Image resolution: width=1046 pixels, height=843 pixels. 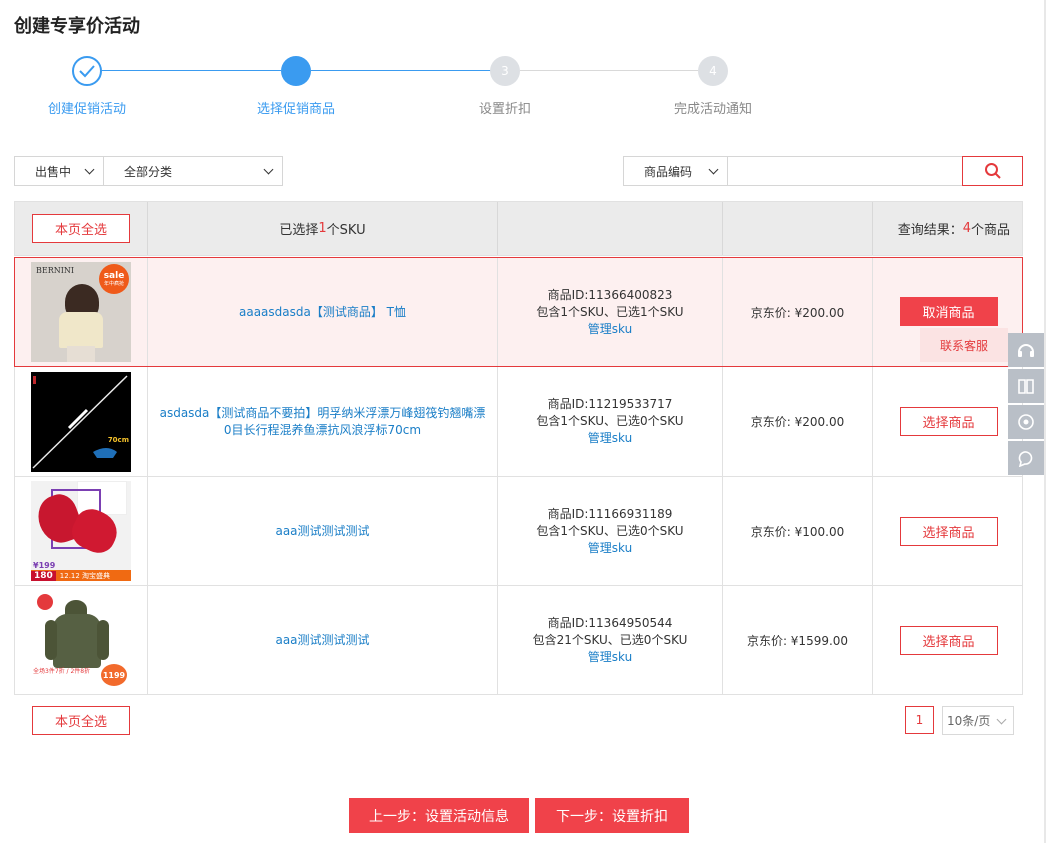 I want to click on step-4-label: 完成活动通知, so click(x=712, y=109).